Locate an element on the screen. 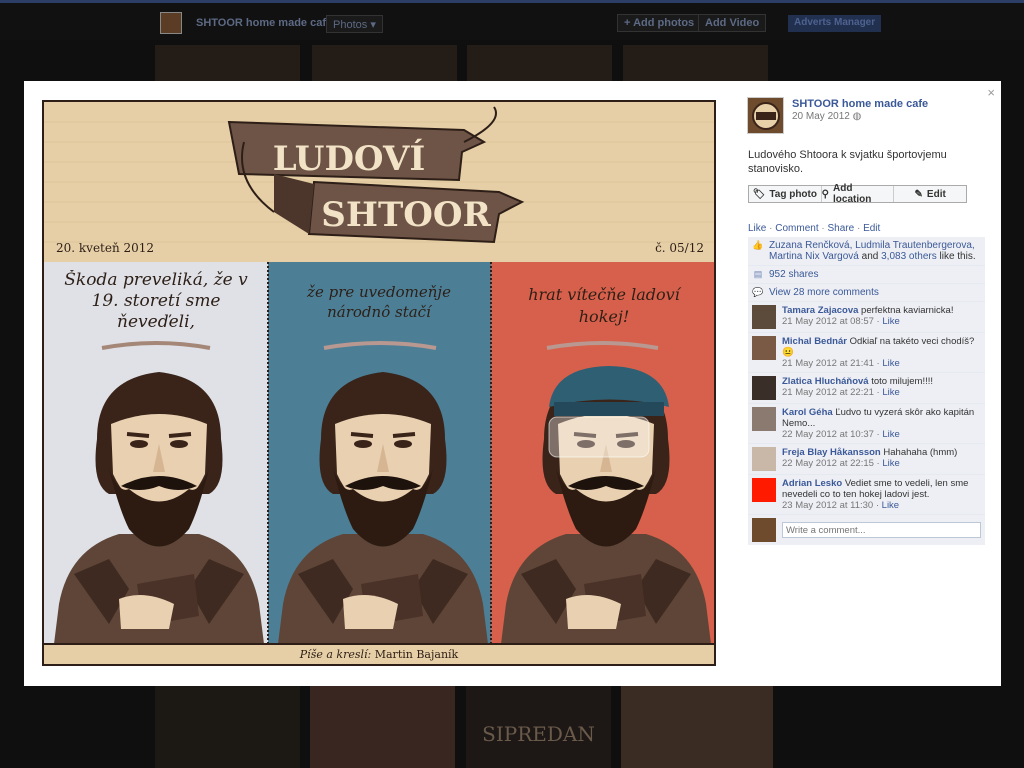 The image size is (1024, 768). tag-photo-label: Tag photo is located at coordinates (793, 194).